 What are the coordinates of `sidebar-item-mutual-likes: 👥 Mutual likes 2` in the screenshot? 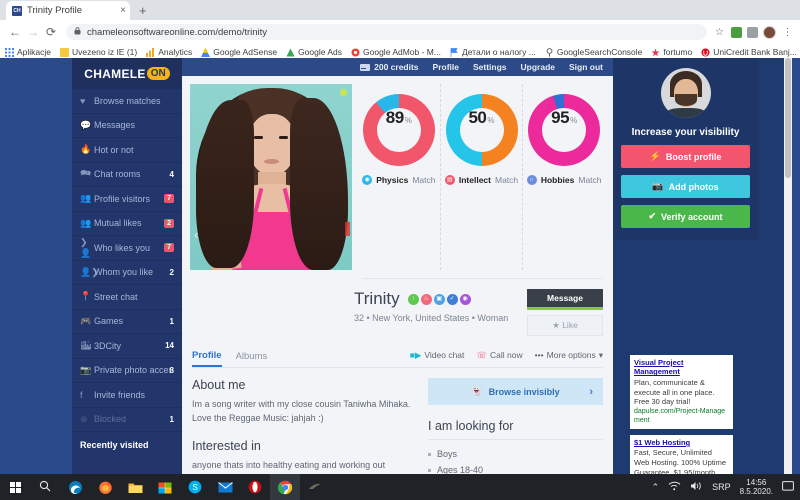 It's located at (127, 224).